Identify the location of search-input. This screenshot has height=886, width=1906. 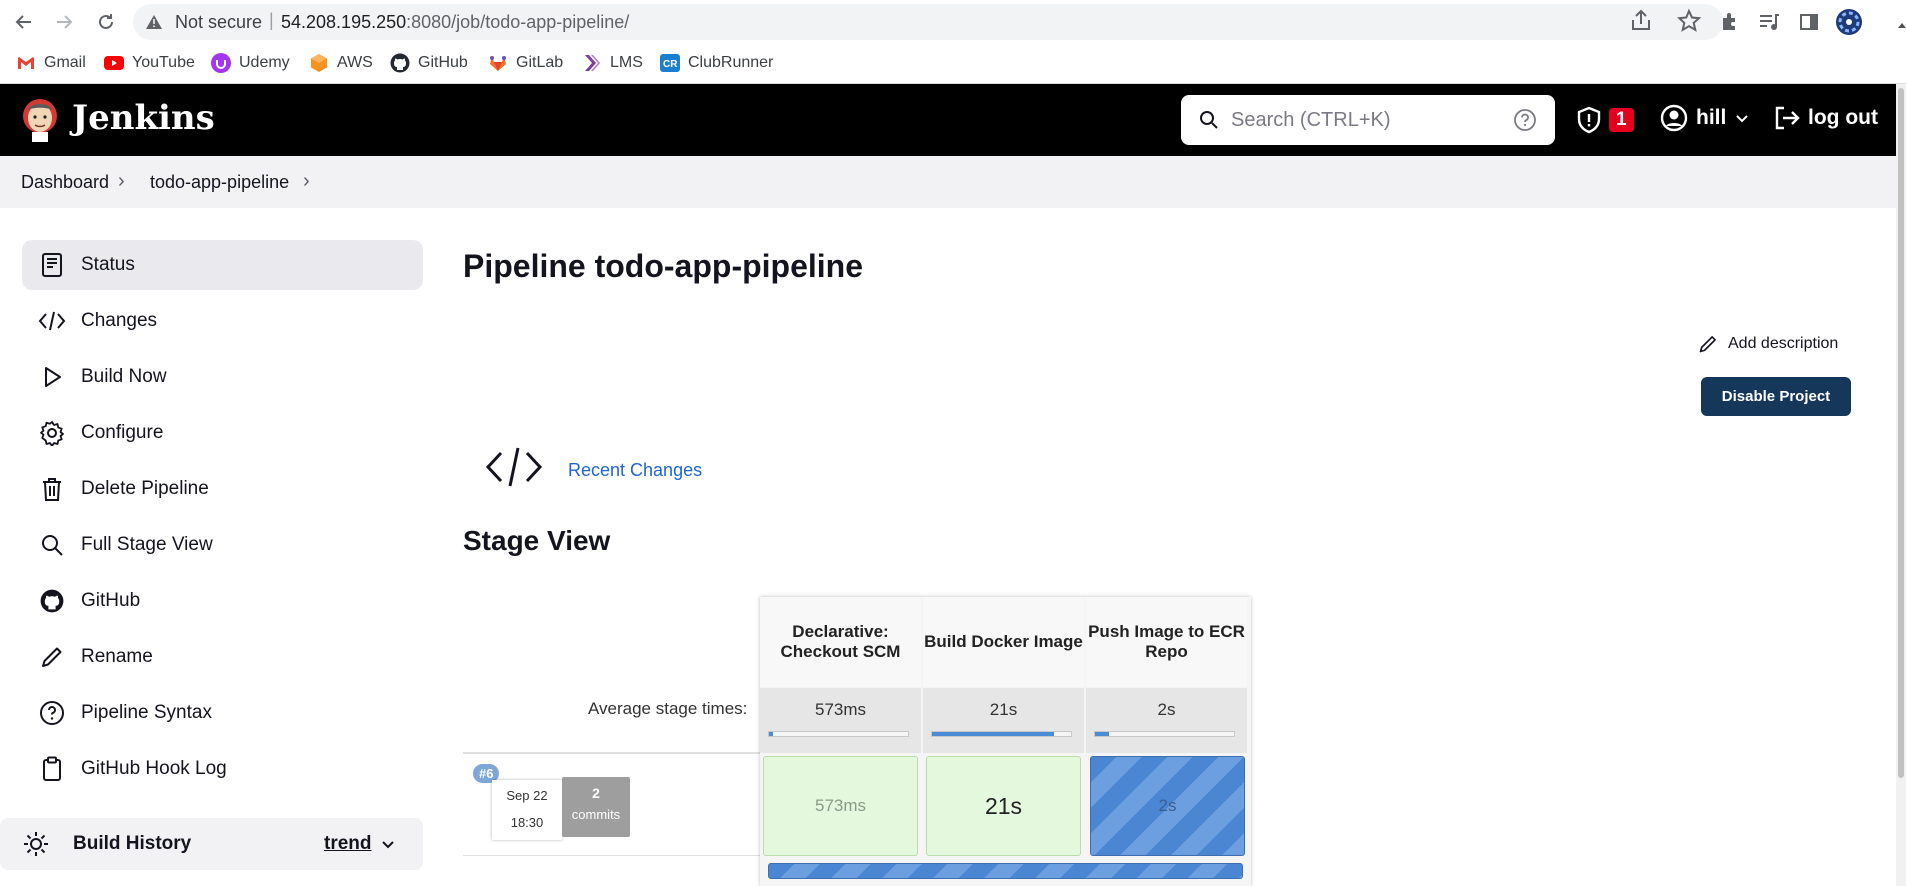
(1366, 120).